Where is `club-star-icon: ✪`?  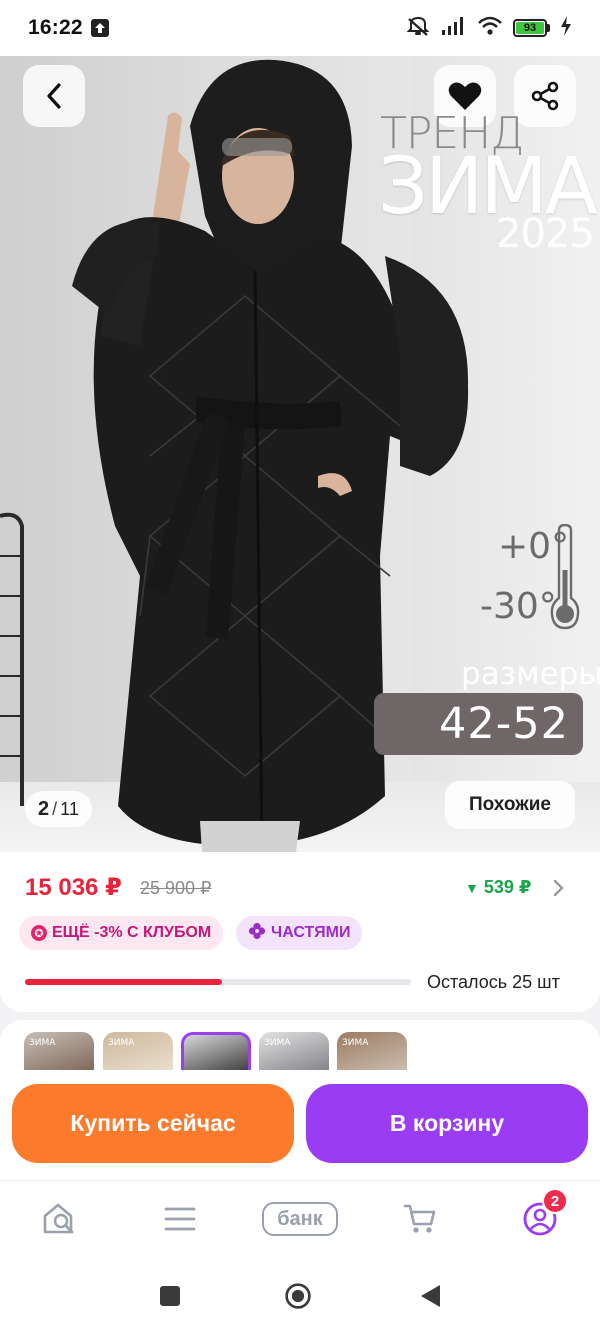
club-star-icon: ✪ is located at coordinates (39, 933).